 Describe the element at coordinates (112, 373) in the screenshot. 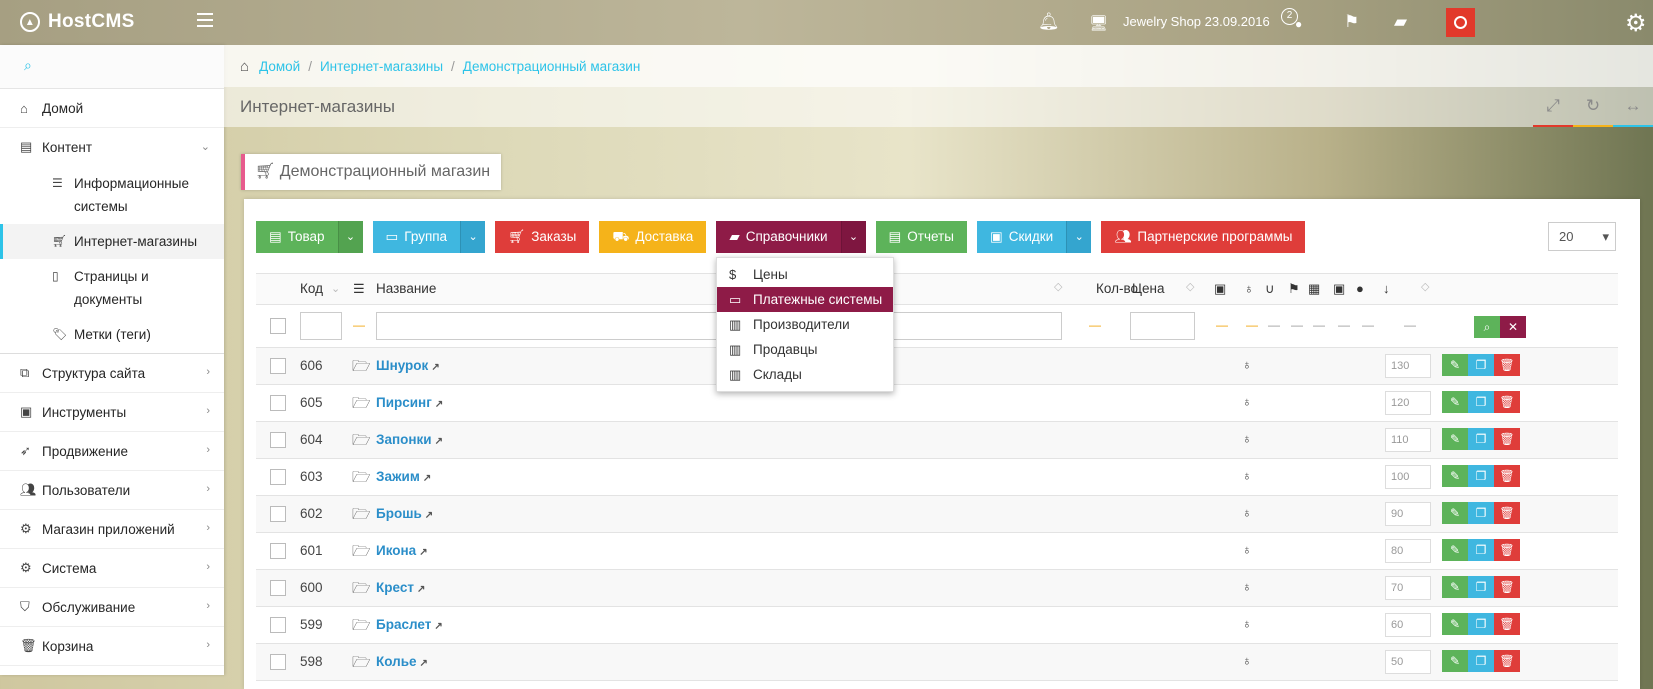

I see `sidebar-item-site-structure: ⧉ Структура сайта ›` at that location.